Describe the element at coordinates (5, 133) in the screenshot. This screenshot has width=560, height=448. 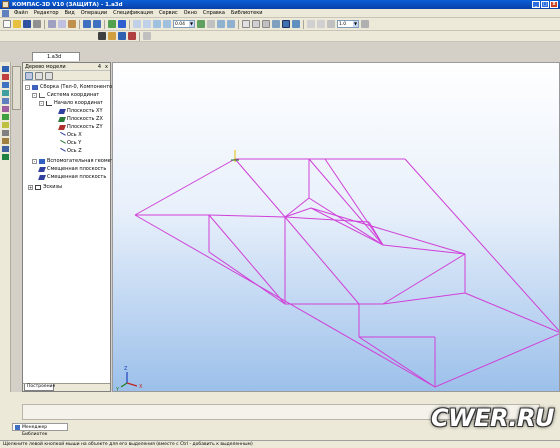
I see `specification-icon` at that location.